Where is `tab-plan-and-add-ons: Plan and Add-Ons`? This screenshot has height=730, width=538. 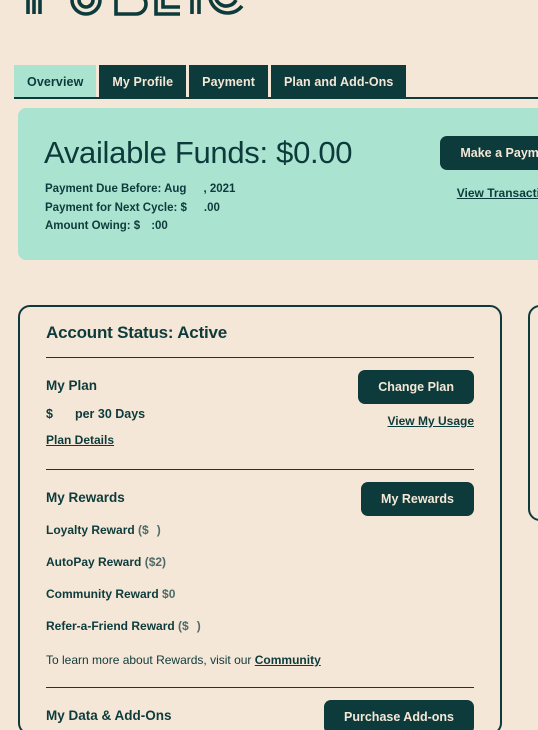
tab-plan-and-add-ons: Plan and Add-Ons is located at coordinates (338, 82).